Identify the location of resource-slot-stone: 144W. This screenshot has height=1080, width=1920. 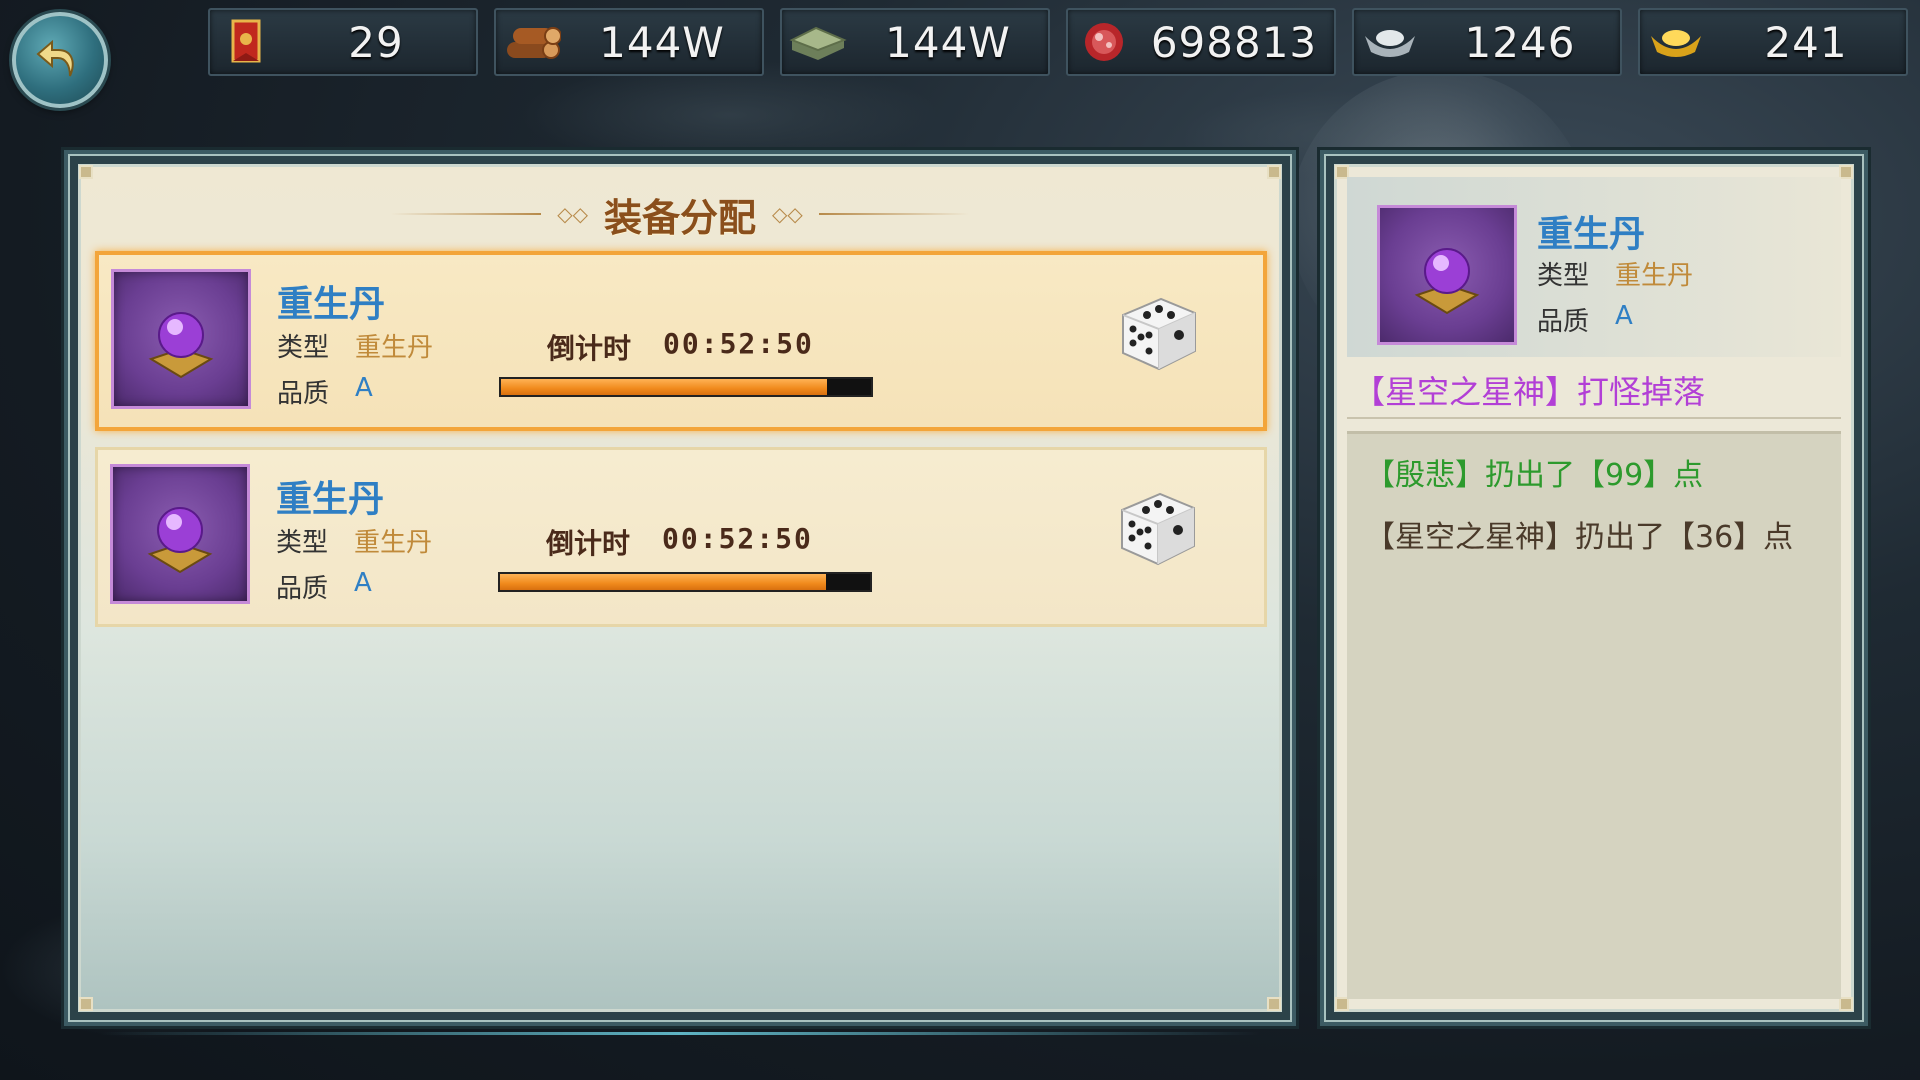
(915, 42).